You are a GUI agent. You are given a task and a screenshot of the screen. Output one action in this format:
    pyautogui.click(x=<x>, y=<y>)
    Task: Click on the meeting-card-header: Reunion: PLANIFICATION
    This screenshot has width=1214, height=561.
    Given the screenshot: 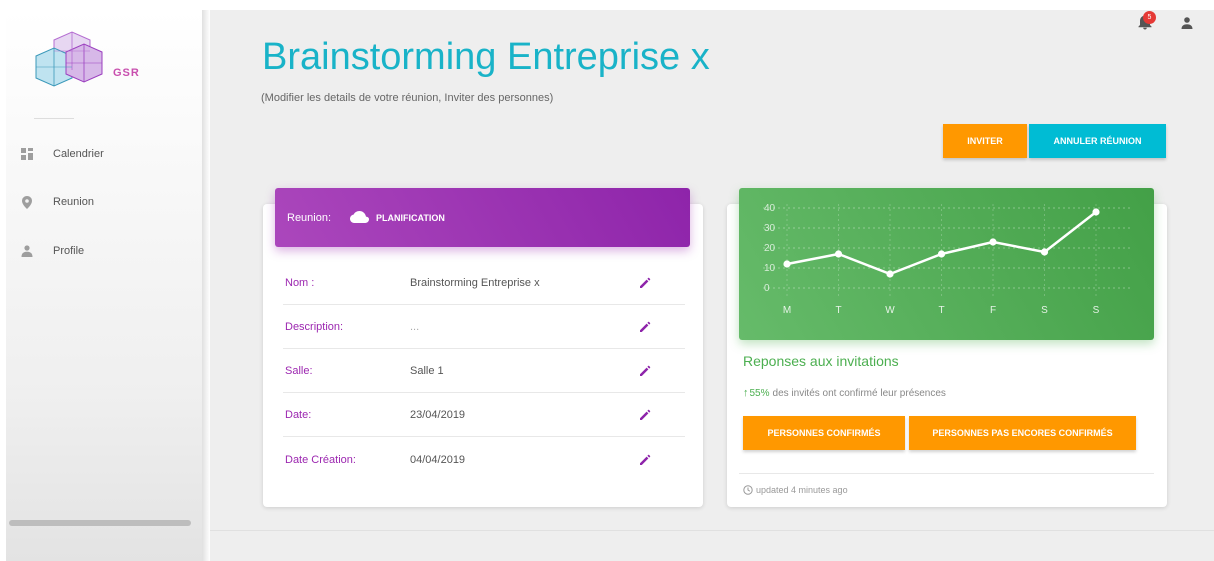 What is the action you would take?
    pyautogui.click(x=482, y=217)
    